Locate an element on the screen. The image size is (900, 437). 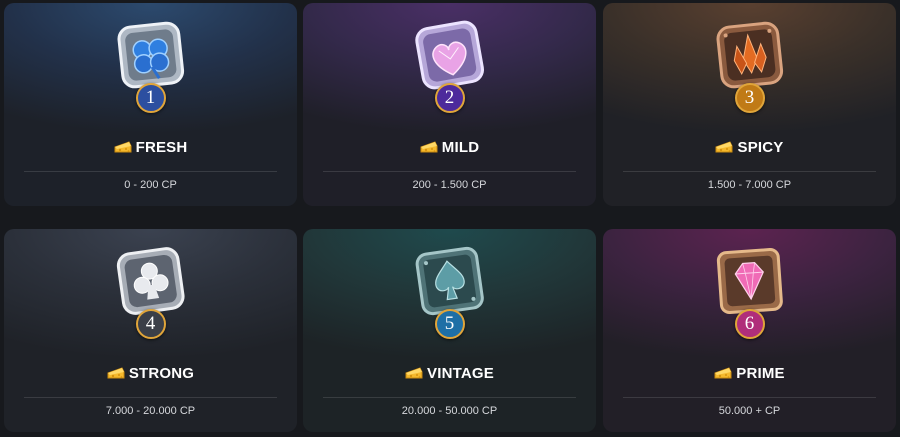
tier-icon-container: 1 is located at coordinates (151, 64).